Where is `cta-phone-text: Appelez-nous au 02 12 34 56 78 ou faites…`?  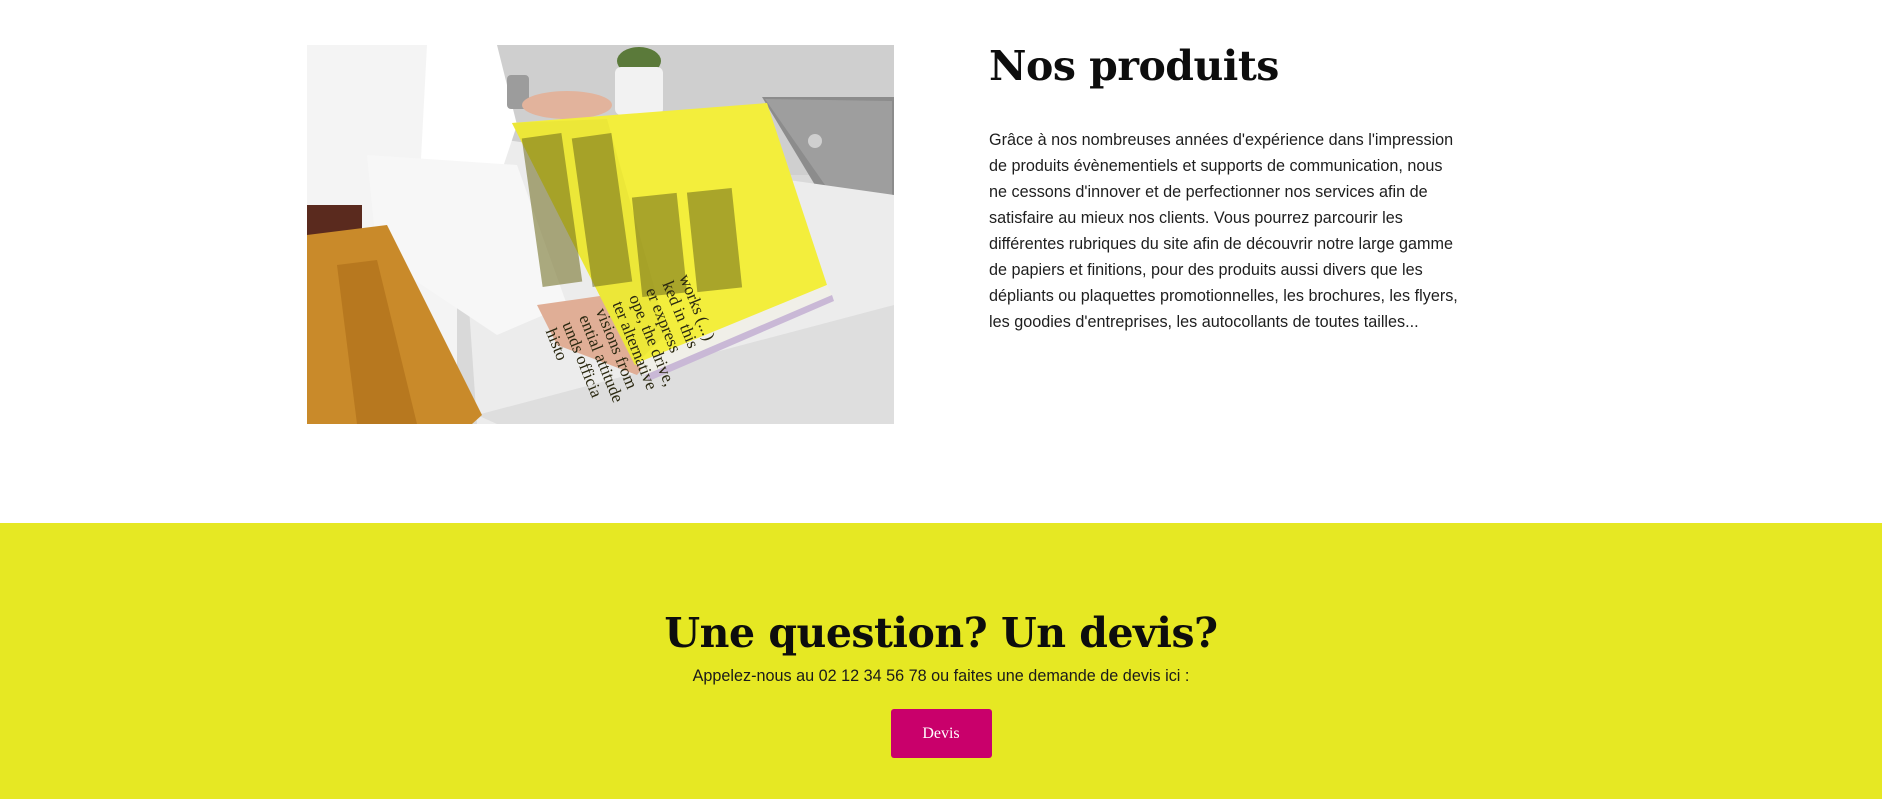 cta-phone-text: Appelez-nous au 02 12 34 56 78 ou faites… is located at coordinates (941, 676).